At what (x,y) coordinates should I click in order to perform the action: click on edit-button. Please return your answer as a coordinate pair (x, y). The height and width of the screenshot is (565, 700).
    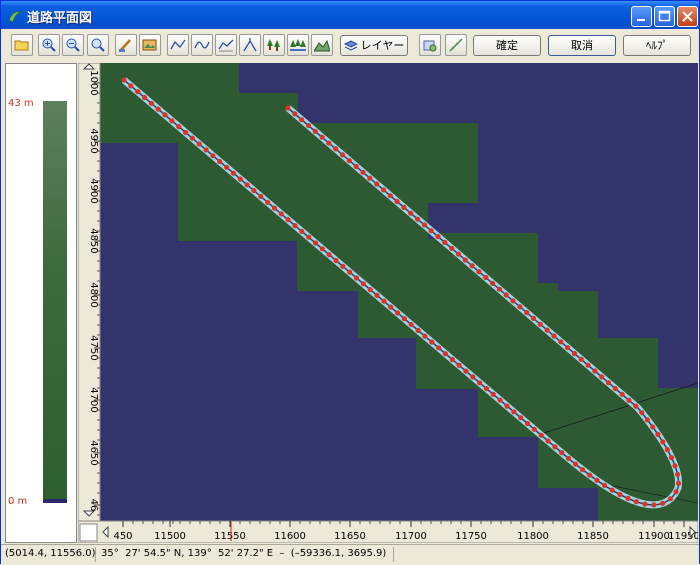
    Looking at the image, I should click on (126, 45).